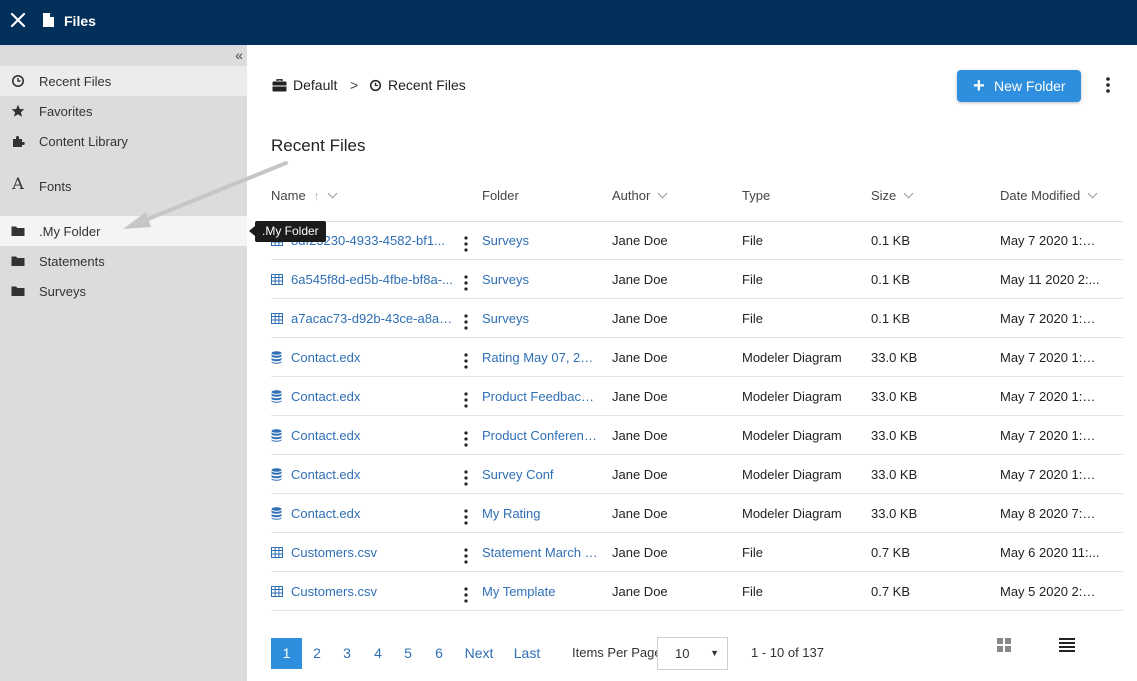  What do you see at coordinates (1067, 645) in the screenshot?
I see `list-view-icon` at bounding box center [1067, 645].